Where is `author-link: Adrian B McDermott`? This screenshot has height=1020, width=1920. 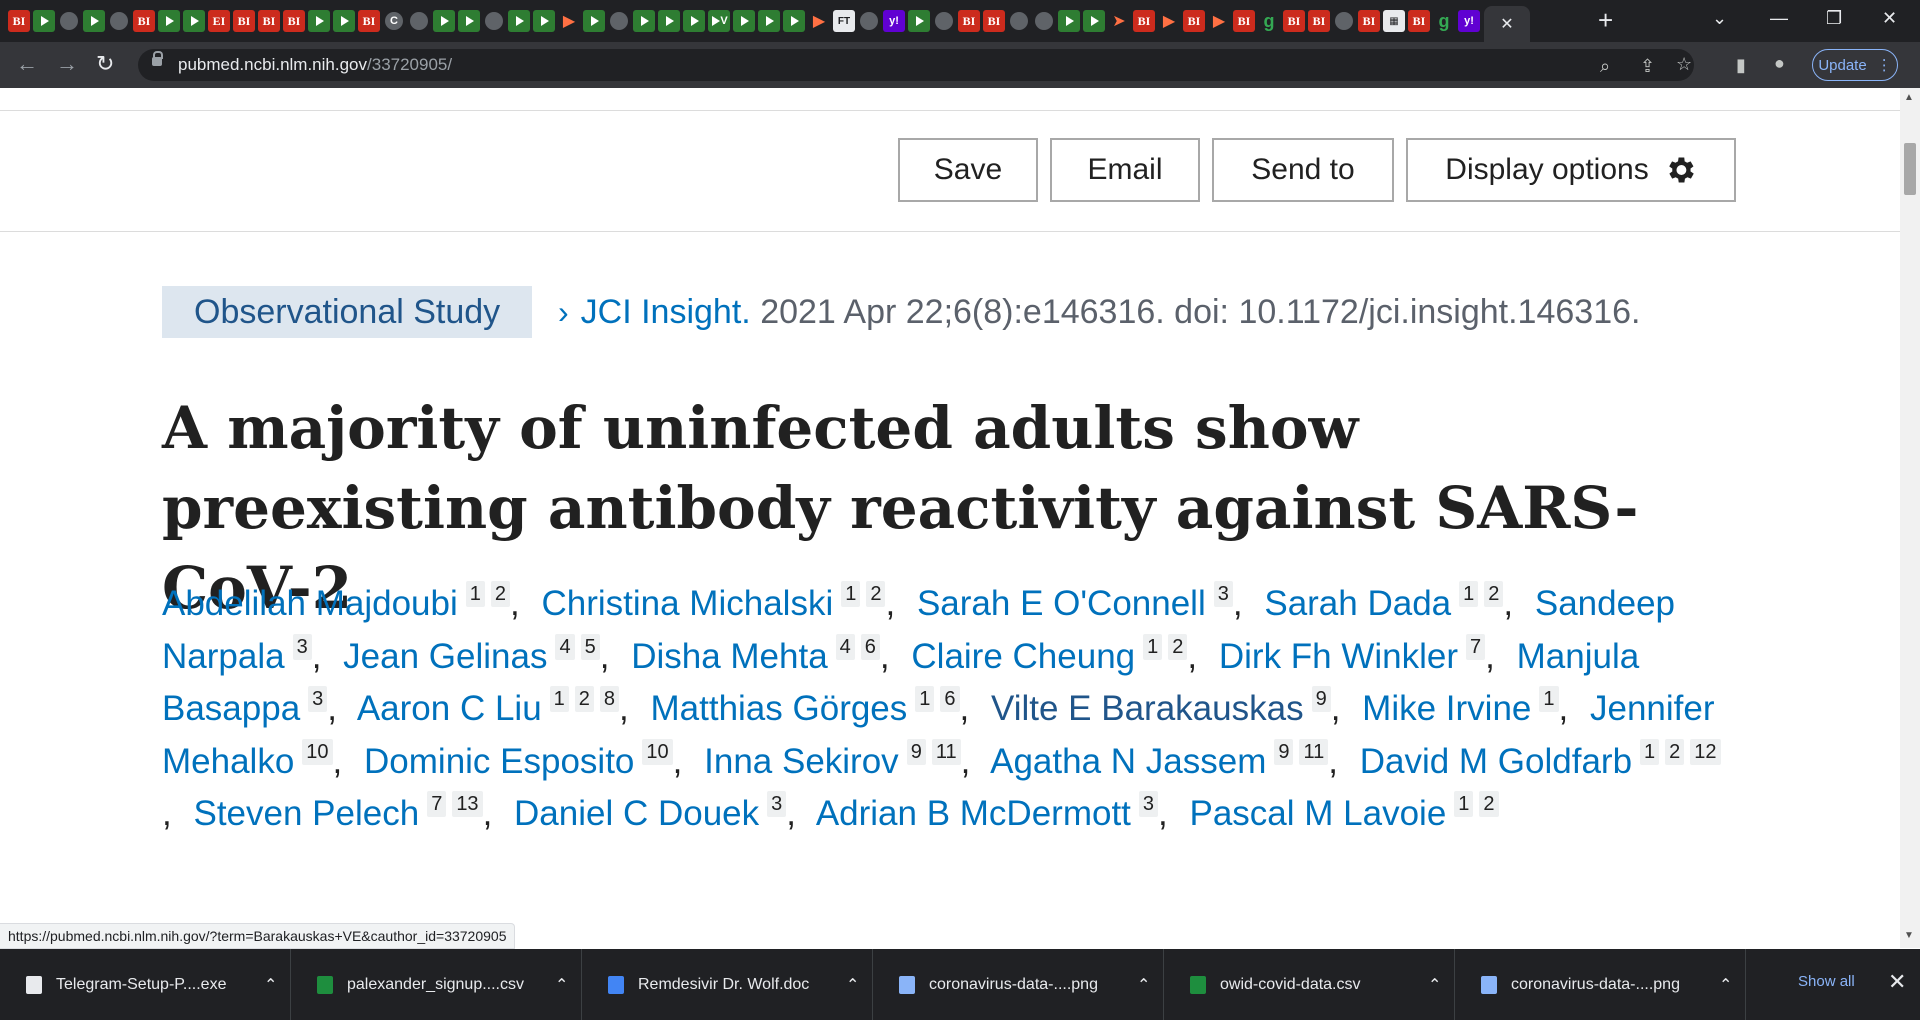 author-link: Adrian B McDermott is located at coordinates (973, 813).